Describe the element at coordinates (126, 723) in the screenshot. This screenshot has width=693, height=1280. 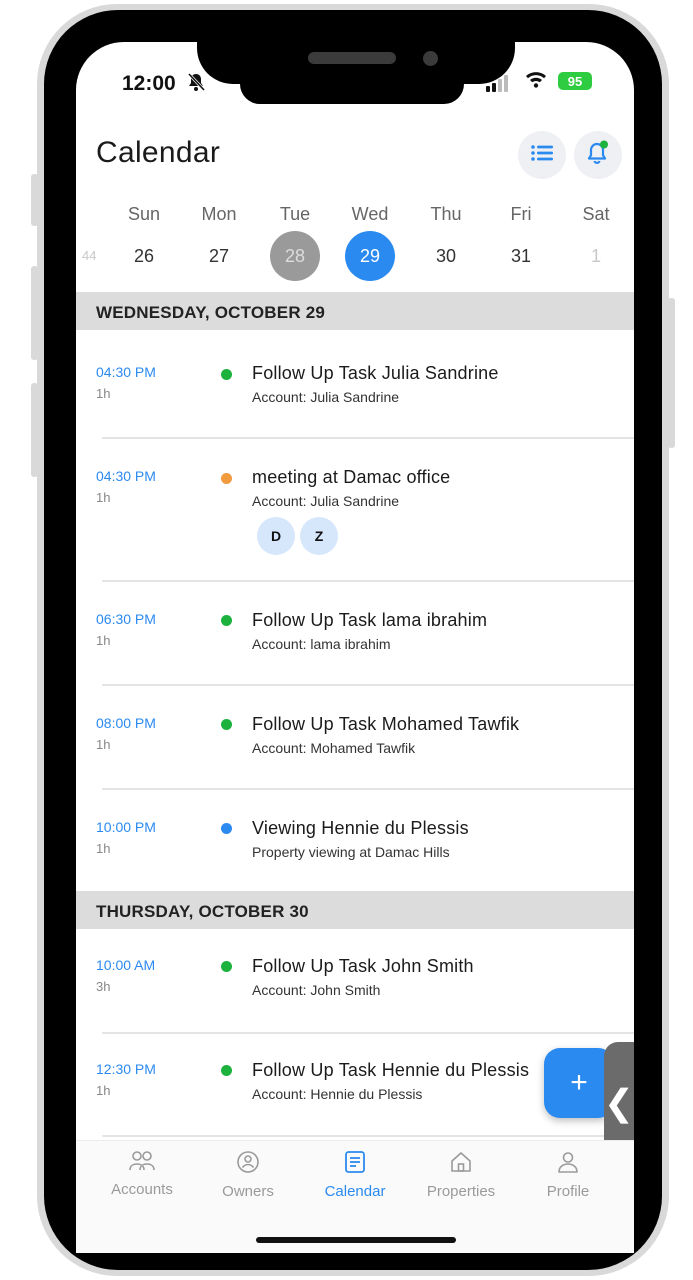
I see `event-time: 08:00 PM` at that location.